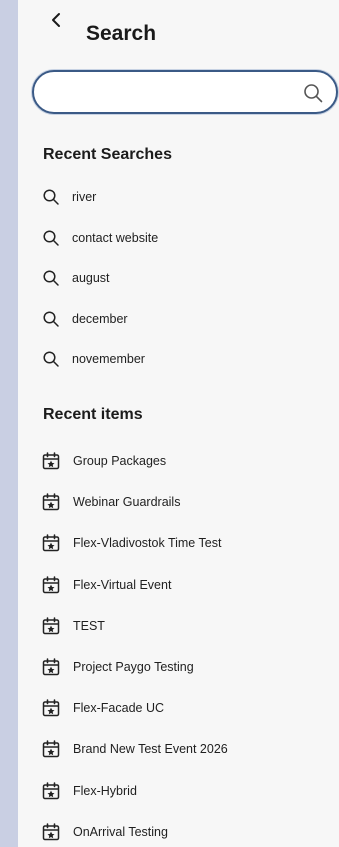 The width and height of the screenshot is (339, 847). I want to click on recent-item: Flex-Hybrid, so click(185, 791).